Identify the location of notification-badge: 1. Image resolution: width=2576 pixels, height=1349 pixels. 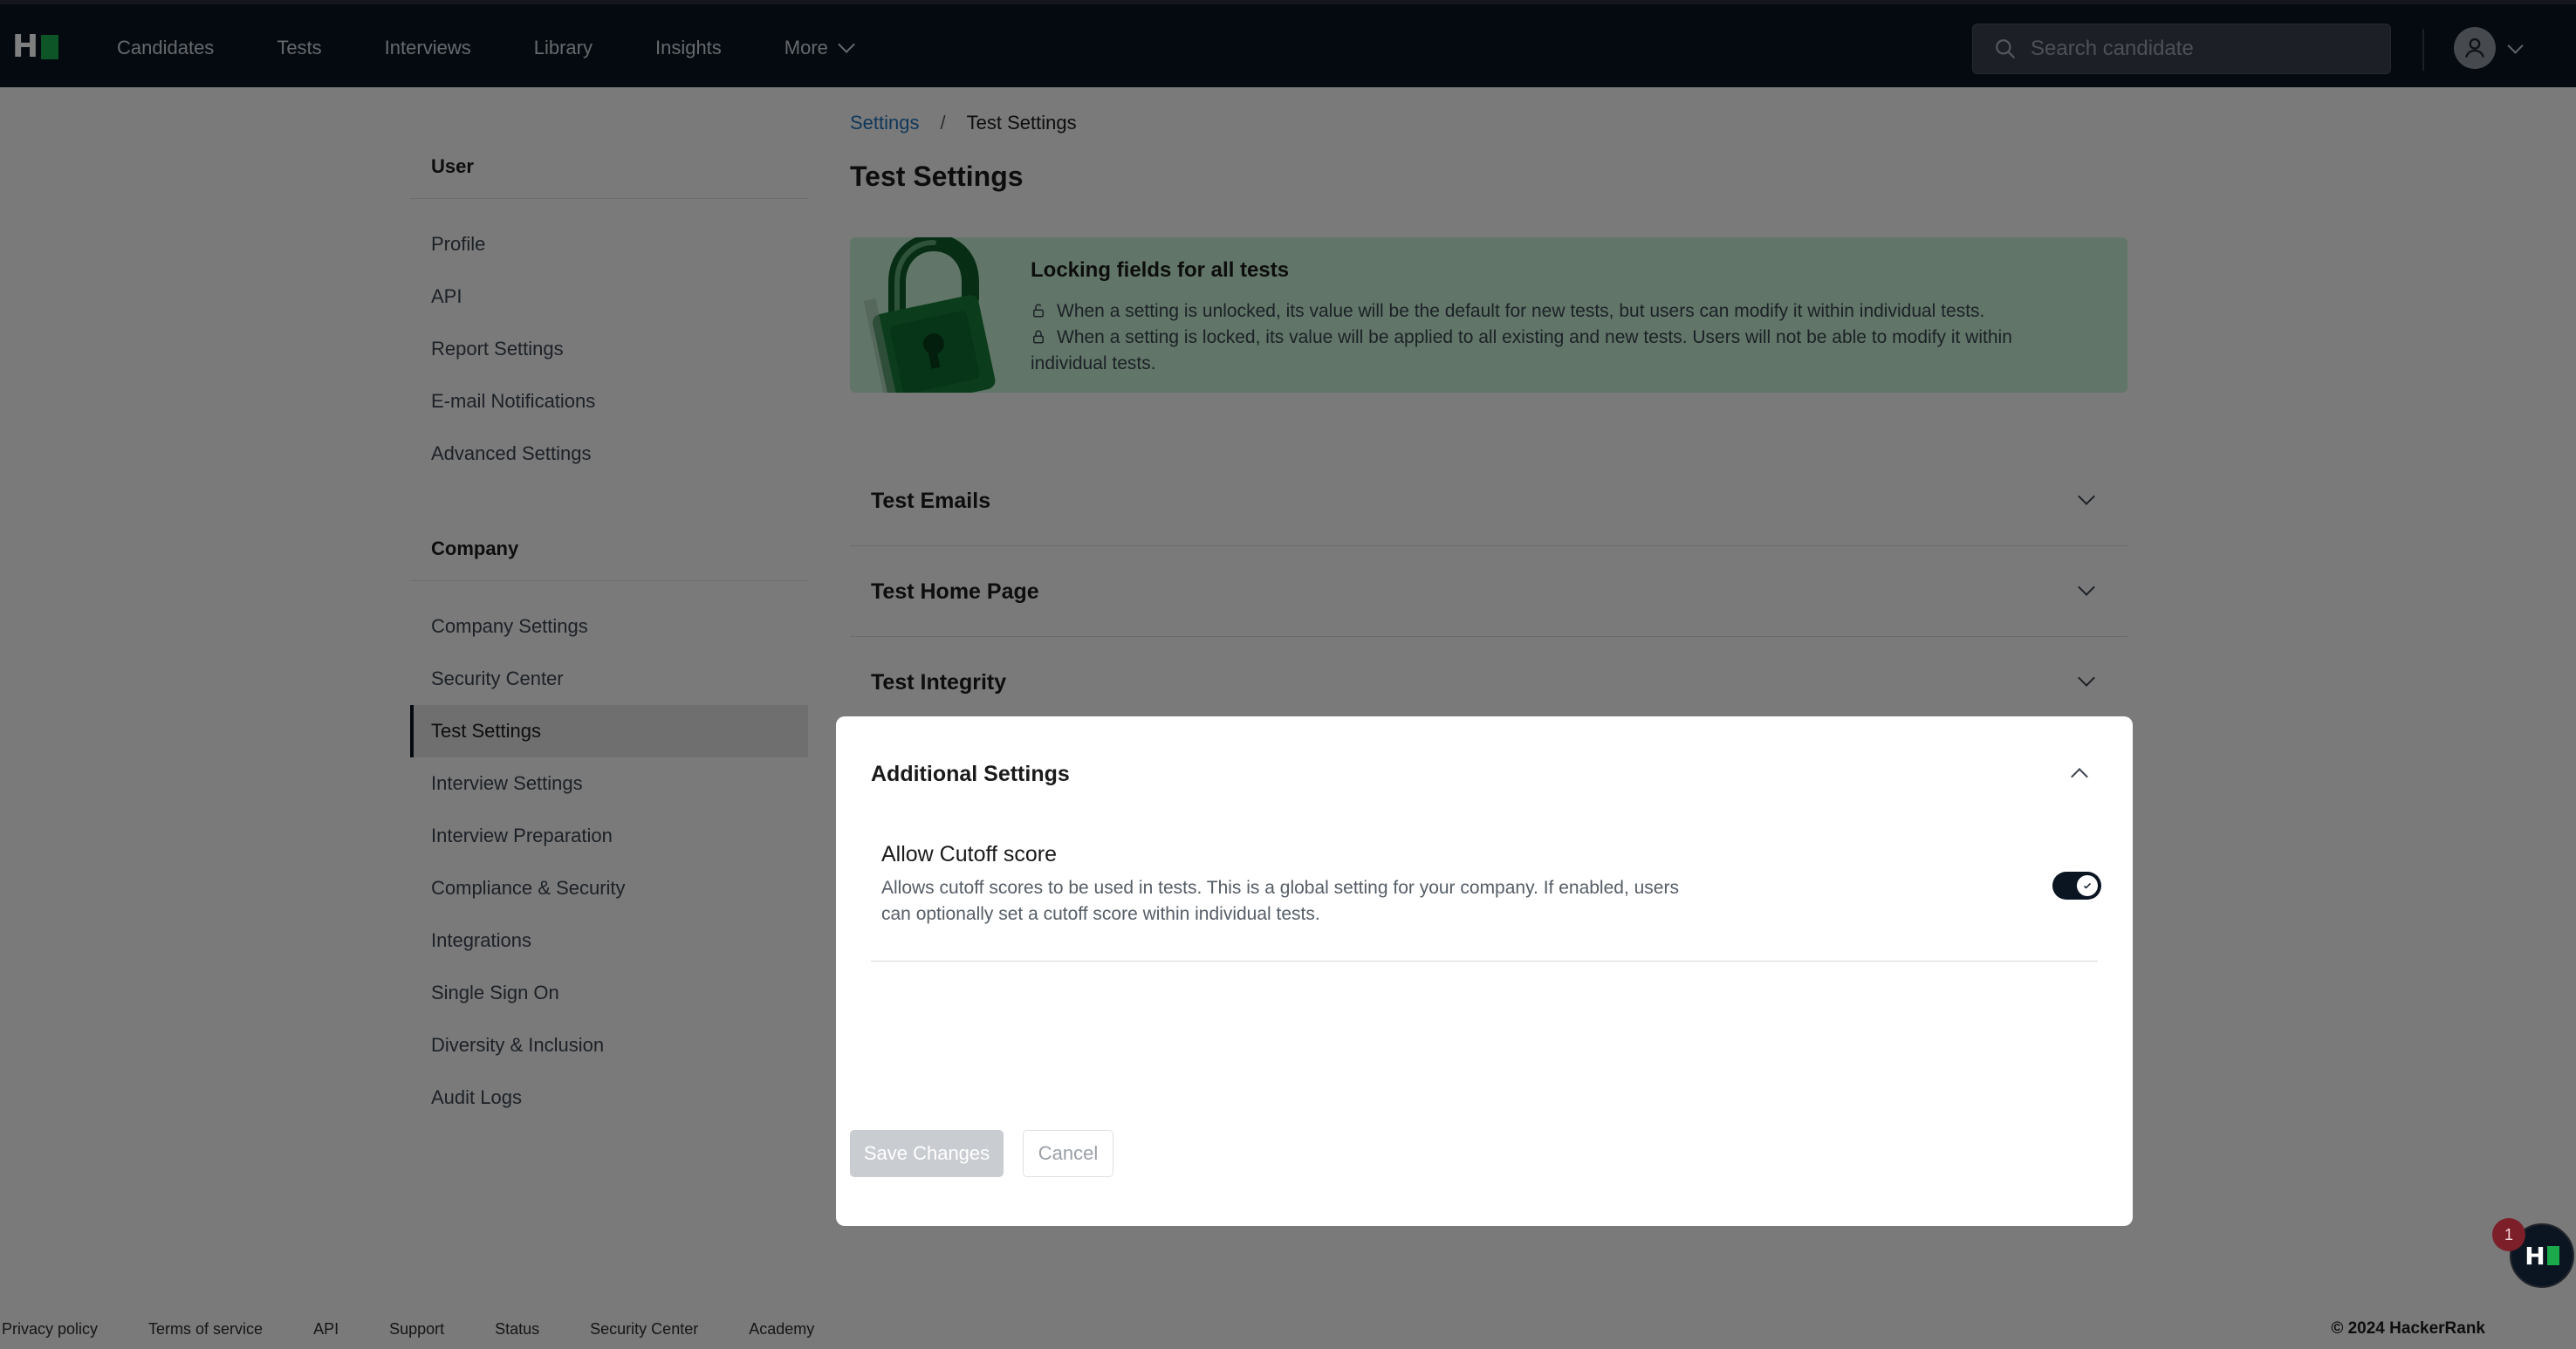
(2508, 1234).